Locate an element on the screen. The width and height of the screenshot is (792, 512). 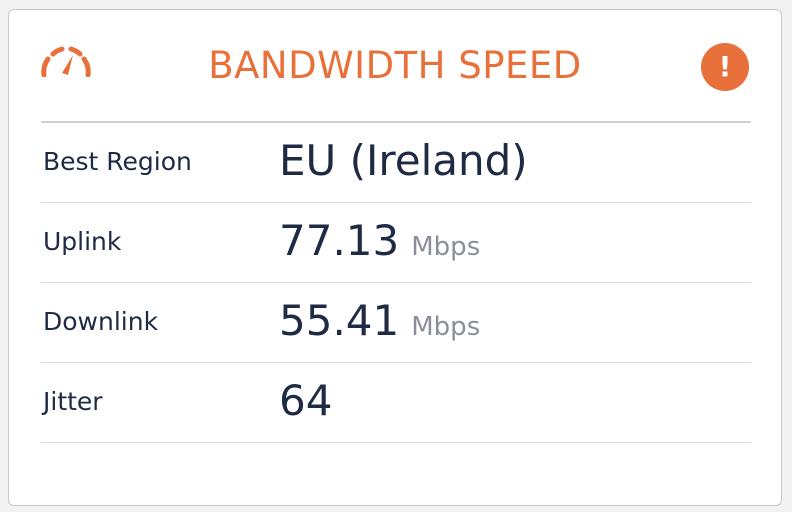
widget-title: BANDWIDTH SPEED is located at coordinates (395, 65).